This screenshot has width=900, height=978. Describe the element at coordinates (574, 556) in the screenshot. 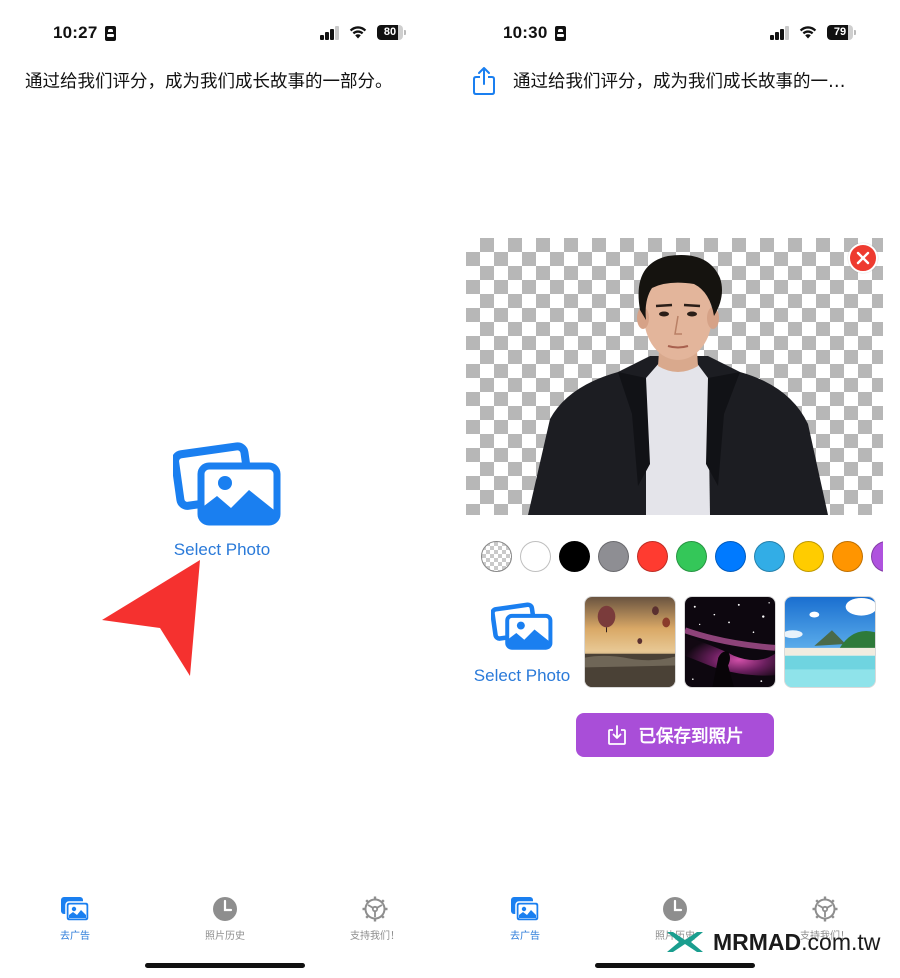

I see `swatch-black` at that location.